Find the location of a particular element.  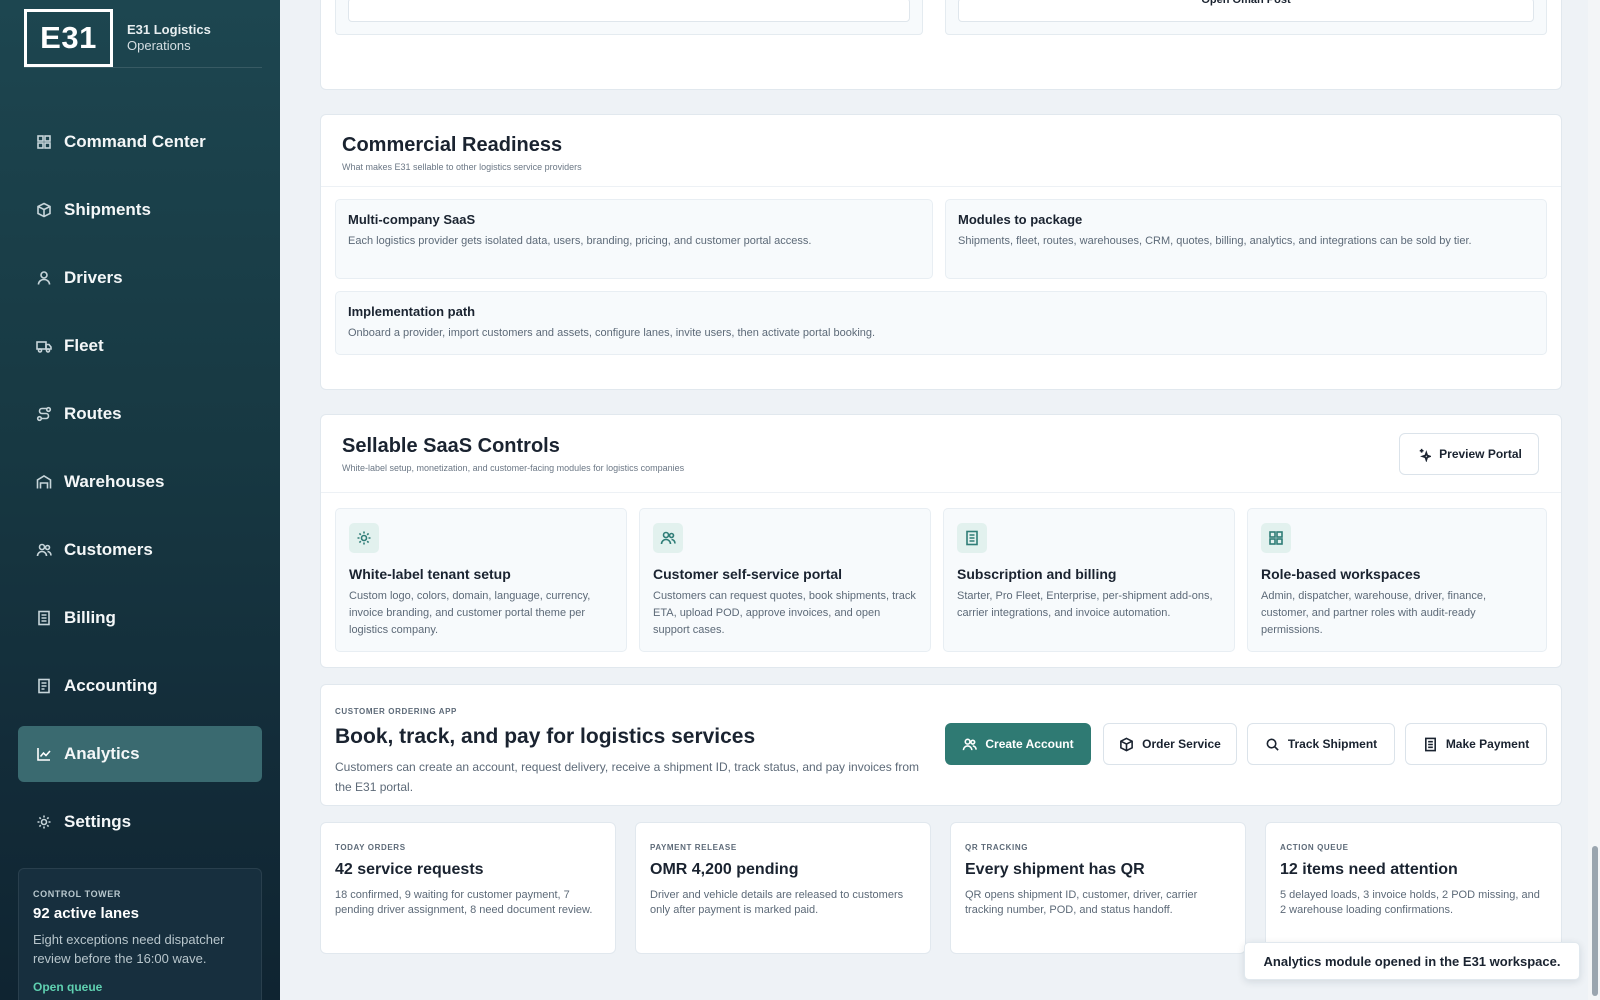

sidebar-item-analytics: Analytics is located at coordinates (140, 754).